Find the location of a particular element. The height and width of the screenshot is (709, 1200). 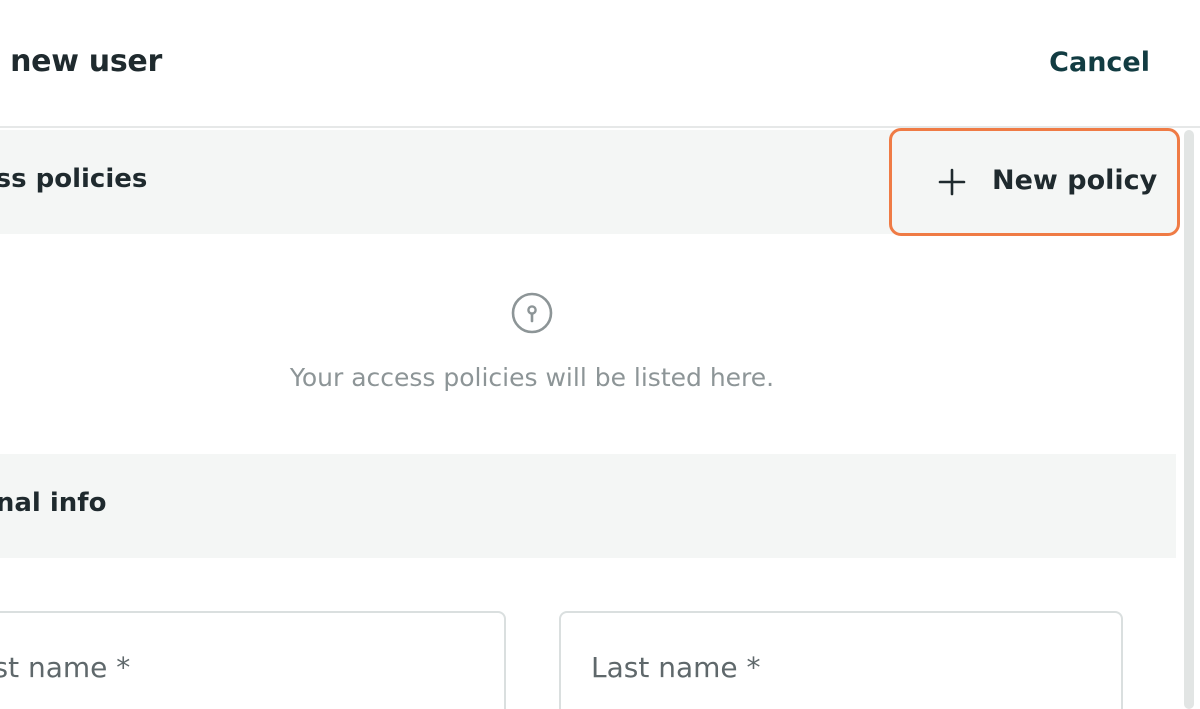

last-name-field: Last name * is located at coordinates (841, 660).